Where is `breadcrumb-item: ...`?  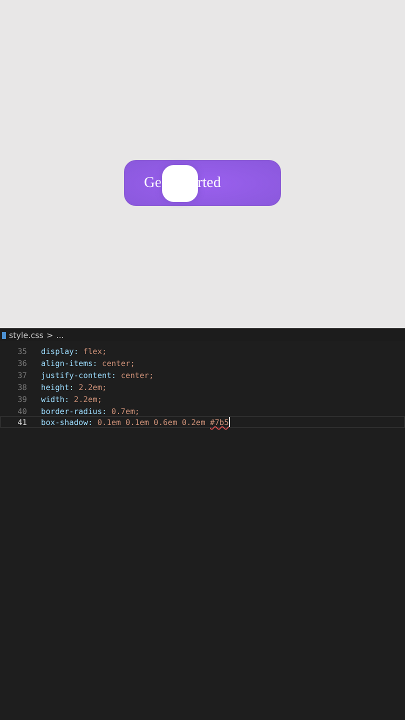 breadcrumb-item: ... is located at coordinates (60, 335).